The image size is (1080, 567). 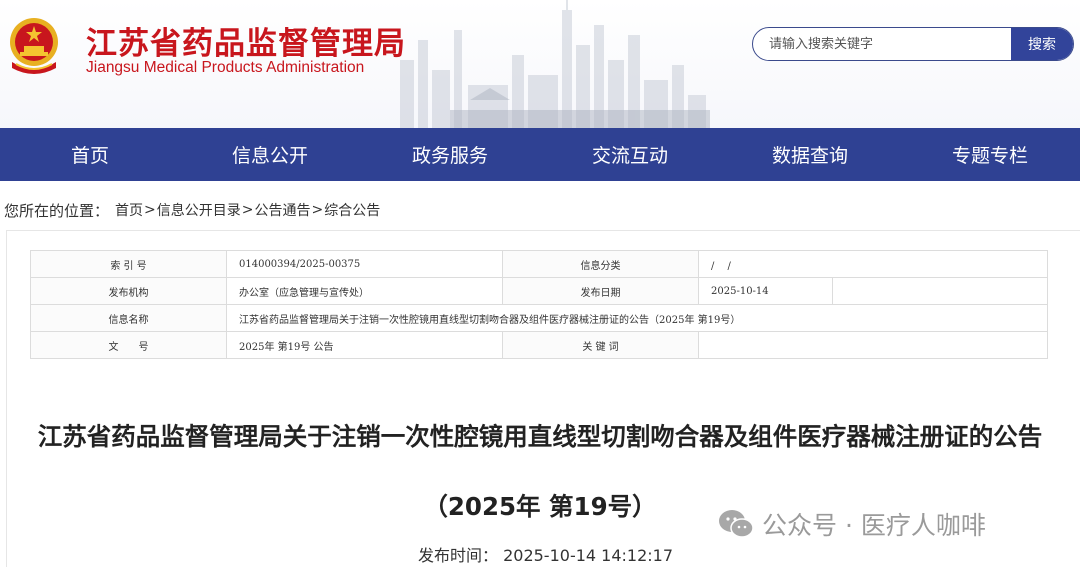 I want to click on nav-item-interaction: 交流互动, so click(x=630, y=154).